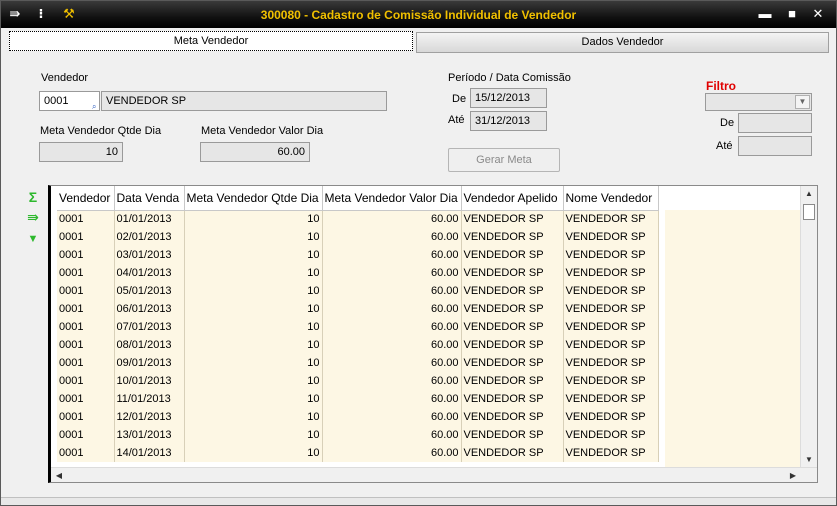  Describe the element at coordinates (149, 327) in the screenshot. I see `table-cell: 07/01/2013` at that location.